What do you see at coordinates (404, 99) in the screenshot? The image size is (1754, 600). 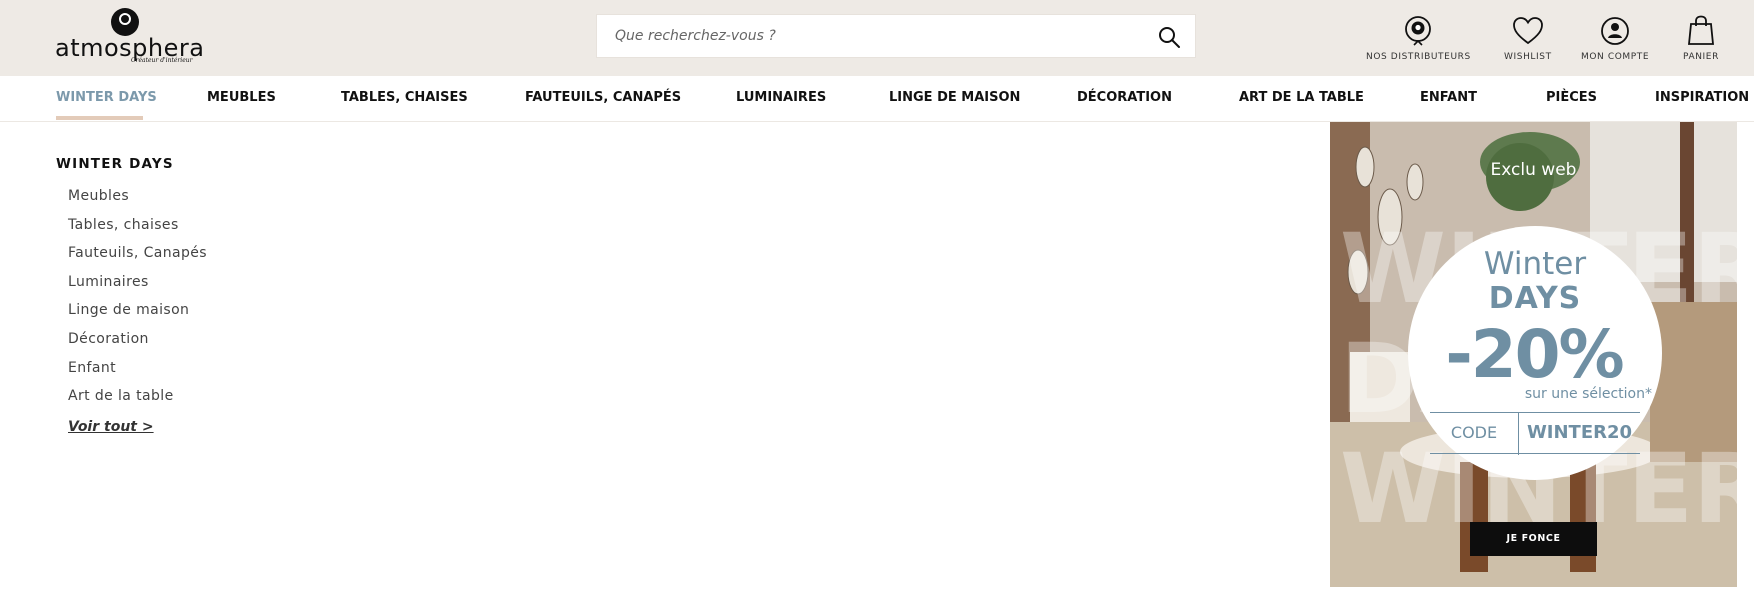 I see `nav-item-tables-chaises: TABLES, CHAISES` at bounding box center [404, 99].